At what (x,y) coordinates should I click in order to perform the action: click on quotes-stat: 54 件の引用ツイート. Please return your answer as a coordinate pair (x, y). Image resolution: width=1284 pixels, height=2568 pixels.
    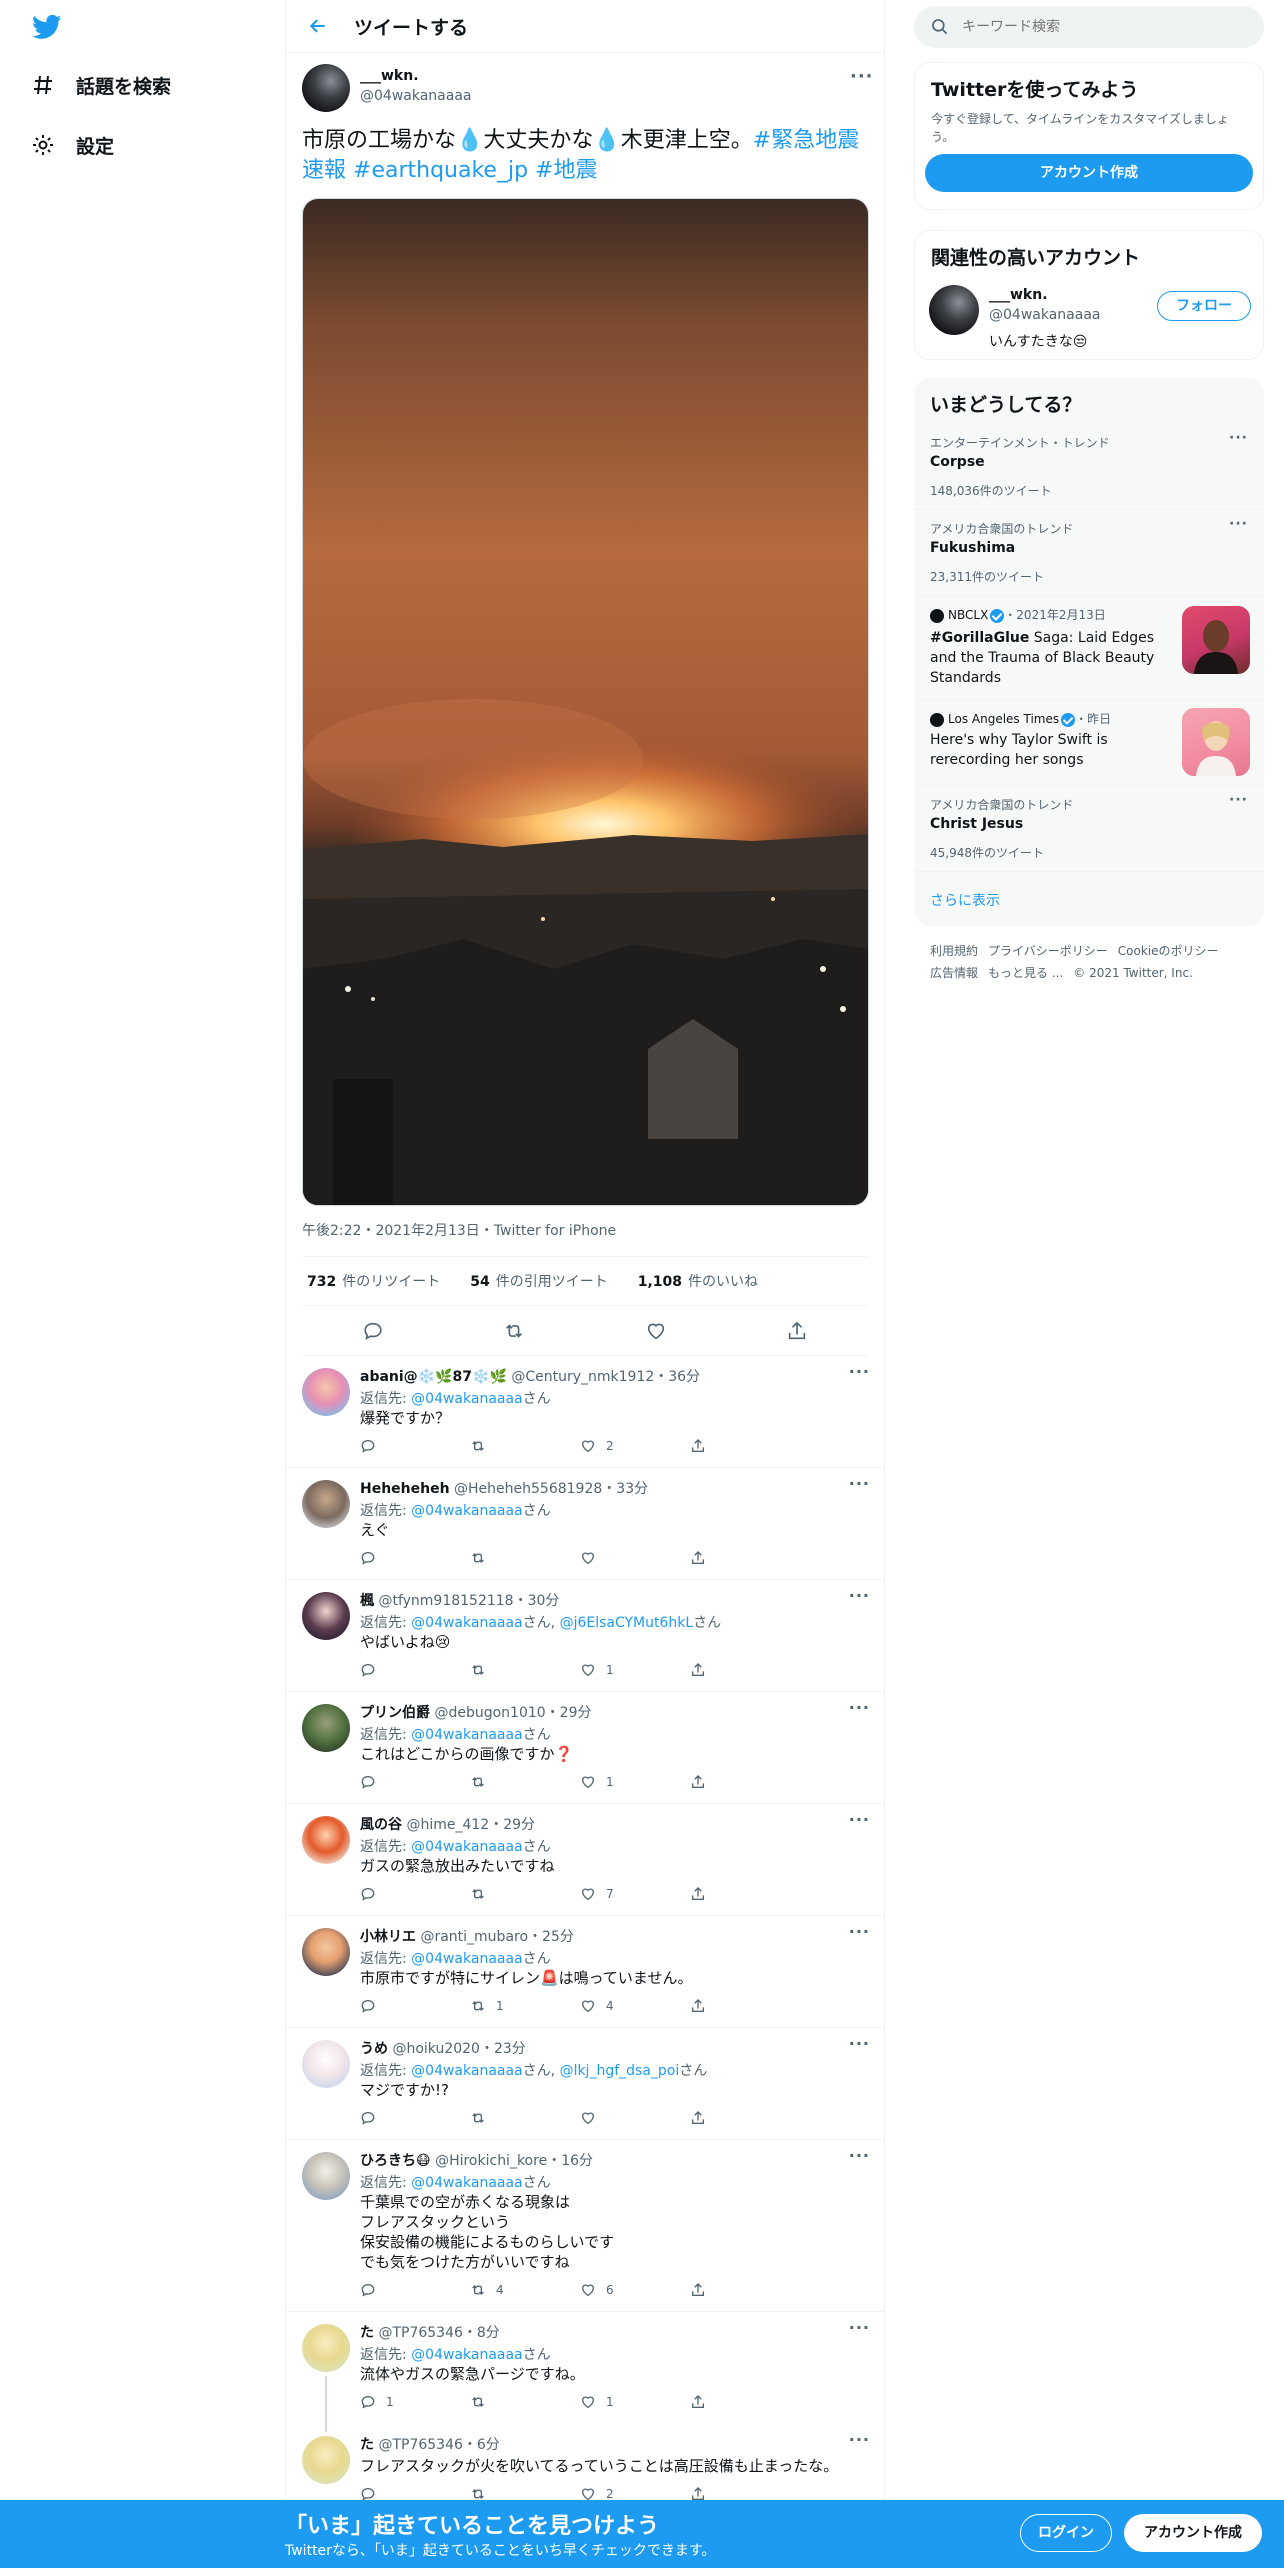
    Looking at the image, I should click on (538, 1281).